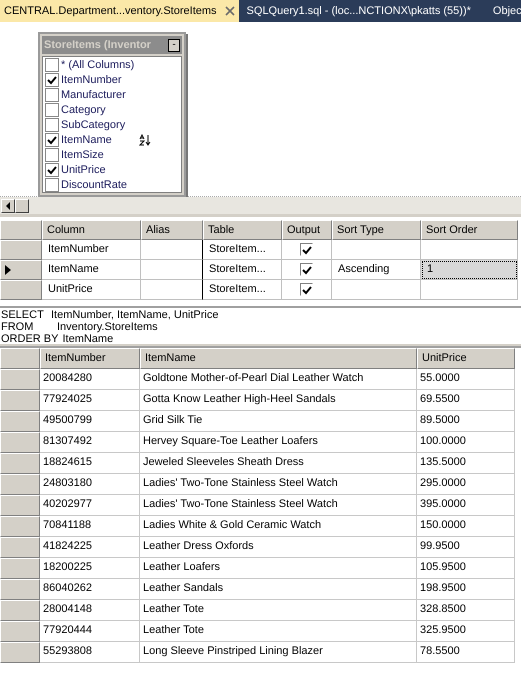 This screenshot has height=675, width=521. I want to click on table-cell: 99.9500, so click(466, 547).